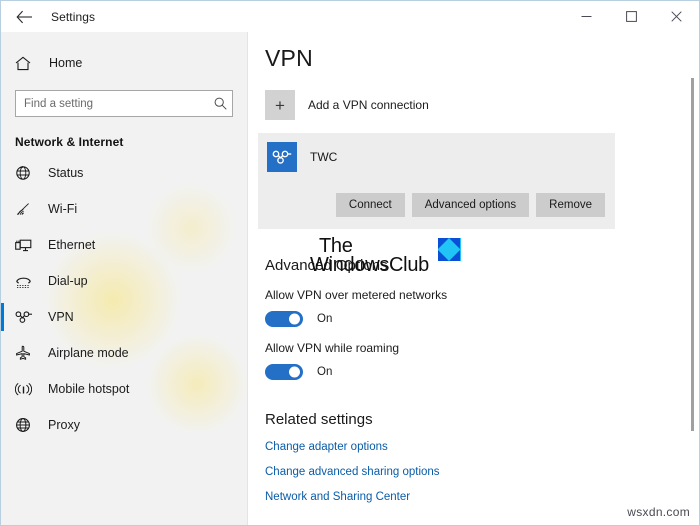 Image resolution: width=700 pixels, height=526 pixels. I want to click on title-bar: Settings, so click(350, 16).